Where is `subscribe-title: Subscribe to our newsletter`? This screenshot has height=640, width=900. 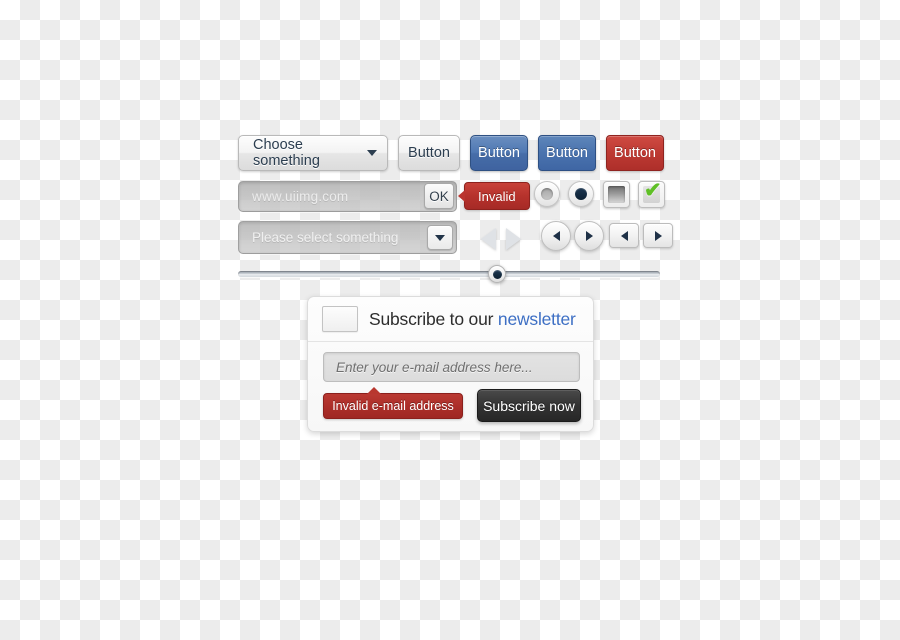
subscribe-title: Subscribe to our newsletter is located at coordinates (472, 319).